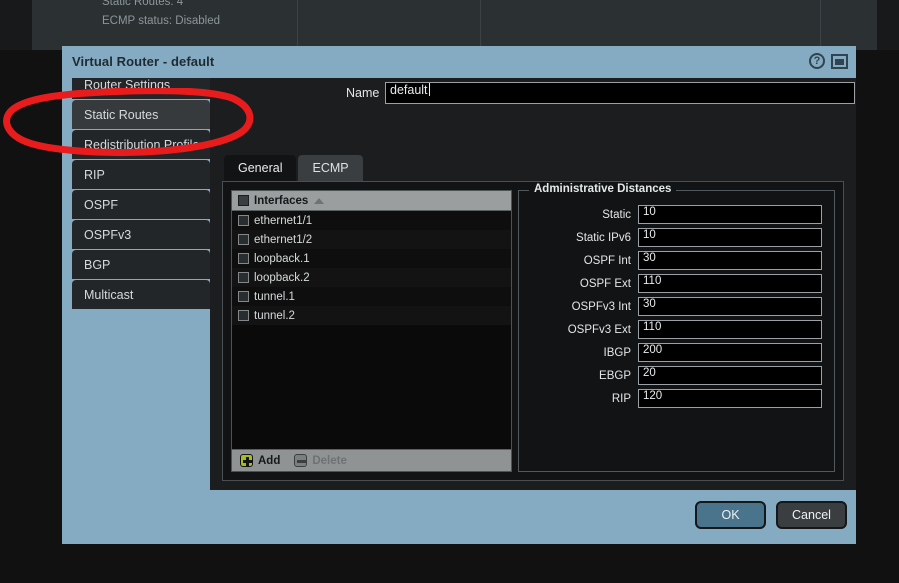 This screenshot has width=899, height=583. What do you see at coordinates (617, 352) in the screenshot?
I see `field-label: IBGP` at bounding box center [617, 352].